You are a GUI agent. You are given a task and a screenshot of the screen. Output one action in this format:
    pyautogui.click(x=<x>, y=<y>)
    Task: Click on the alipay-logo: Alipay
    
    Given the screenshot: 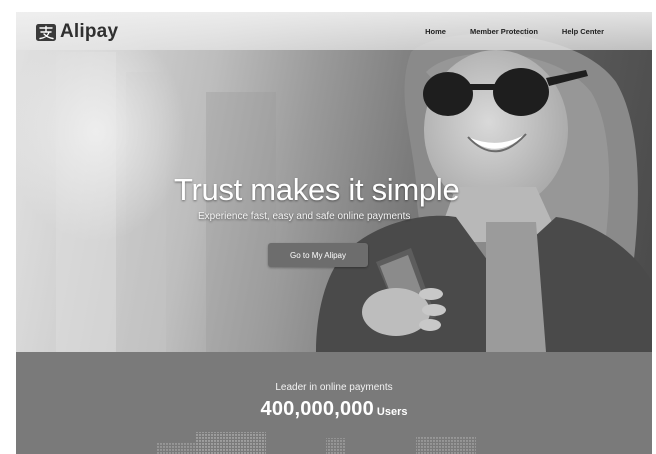 What is the action you would take?
    pyautogui.click(x=77, y=32)
    